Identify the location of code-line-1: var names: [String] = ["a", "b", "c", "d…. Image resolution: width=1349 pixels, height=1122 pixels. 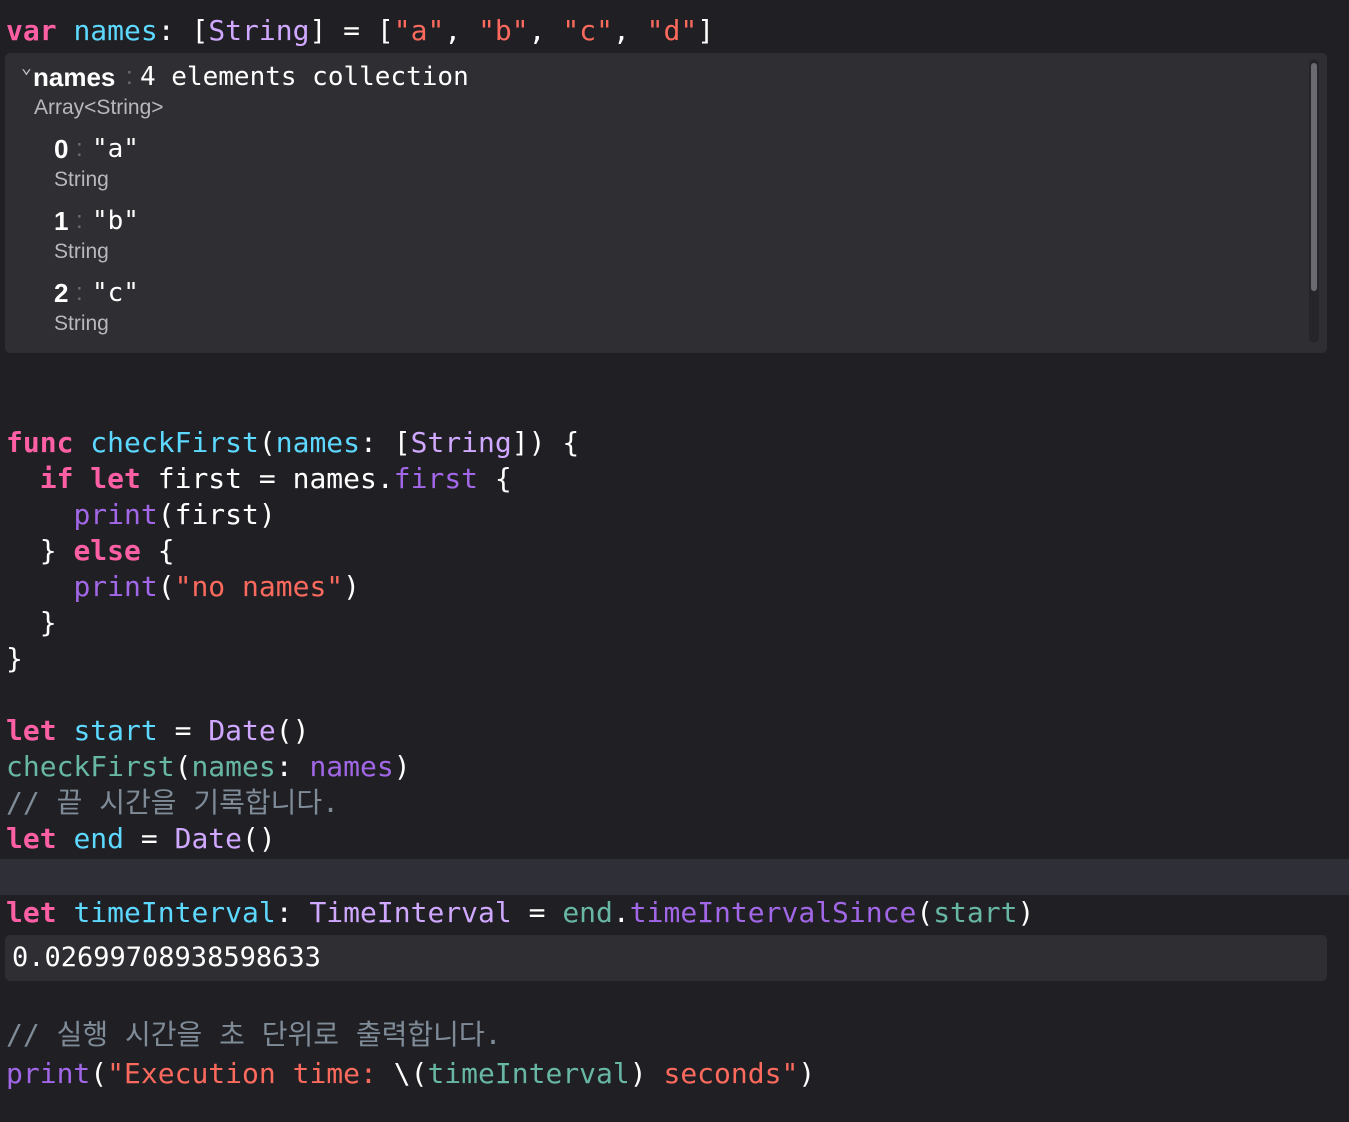
(360, 31).